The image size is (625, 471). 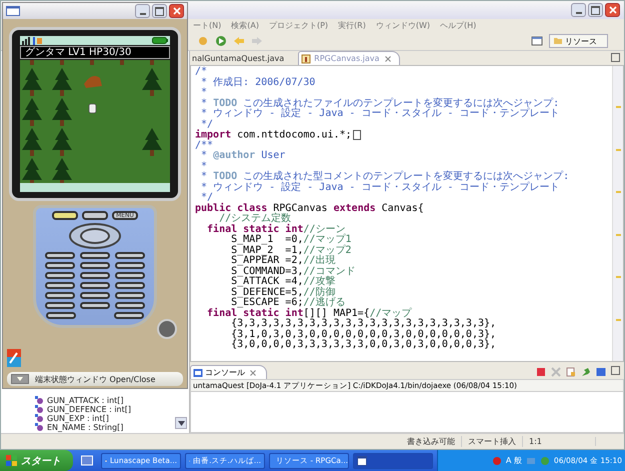 What do you see at coordinates (514, 460) in the screenshot?
I see `ime-indicator: A 般` at bounding box center [514, 460].